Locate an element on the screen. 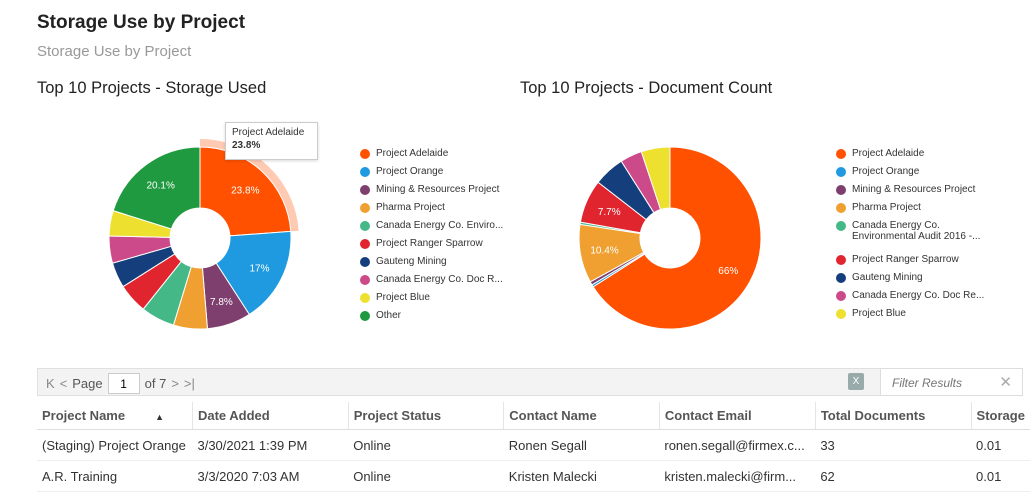  next-page-icon: > is located at coordinates (175, 383).